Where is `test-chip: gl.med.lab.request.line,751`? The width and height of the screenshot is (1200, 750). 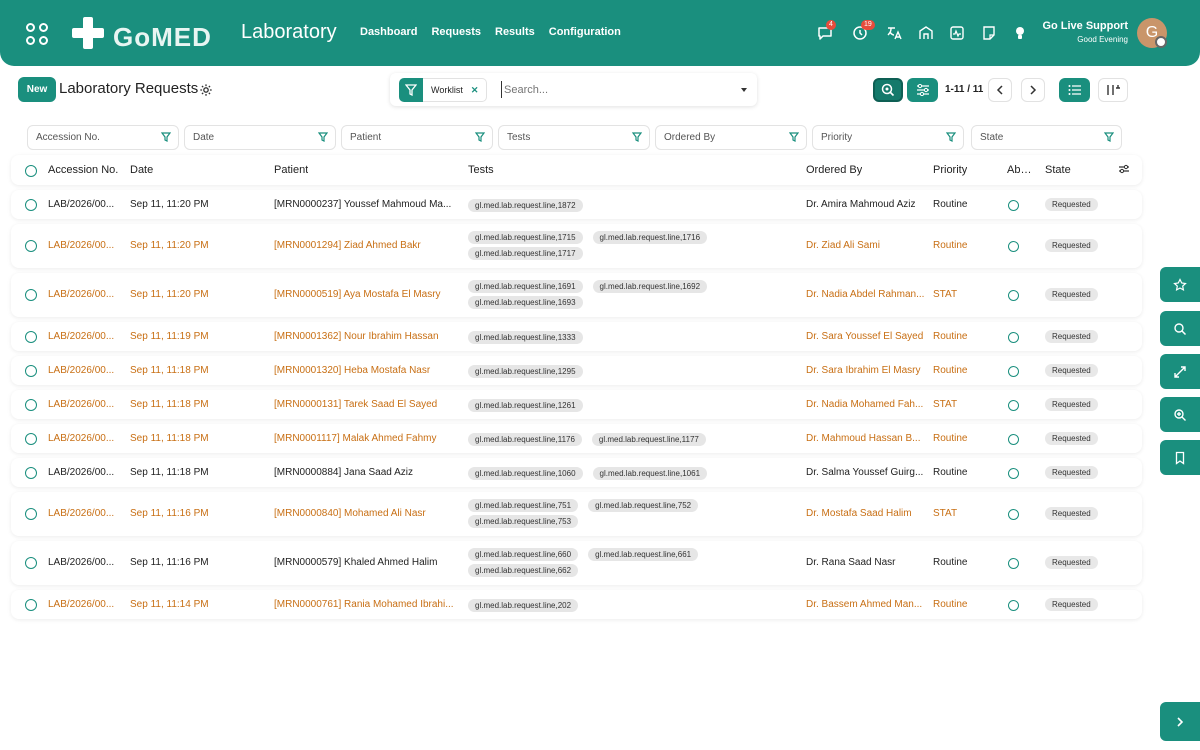 test-chip: gl.med.lab.request.line,751 is located at coordinates (523, 505).